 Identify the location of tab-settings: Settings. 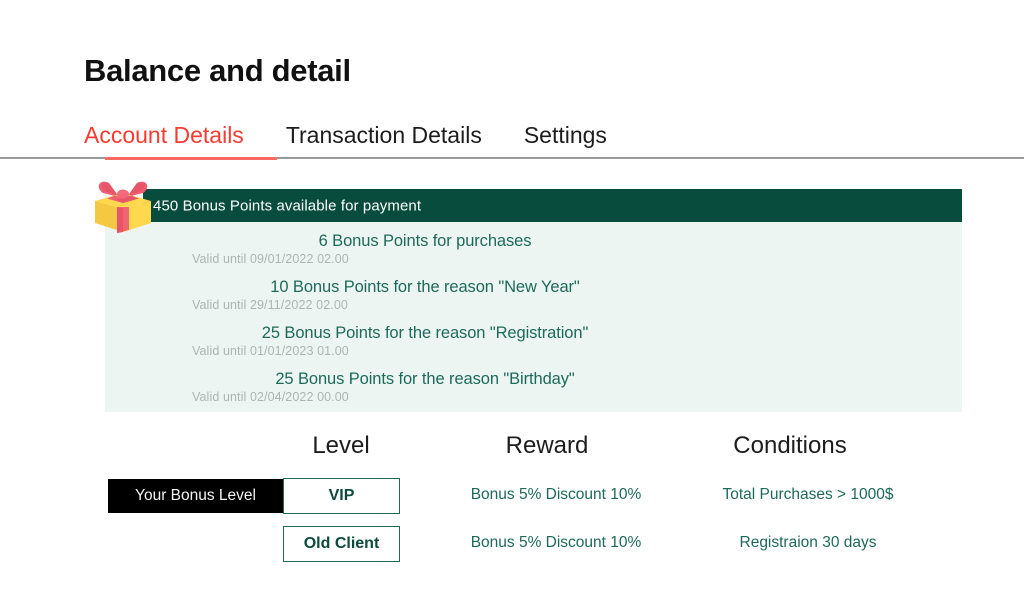
(565, 141).